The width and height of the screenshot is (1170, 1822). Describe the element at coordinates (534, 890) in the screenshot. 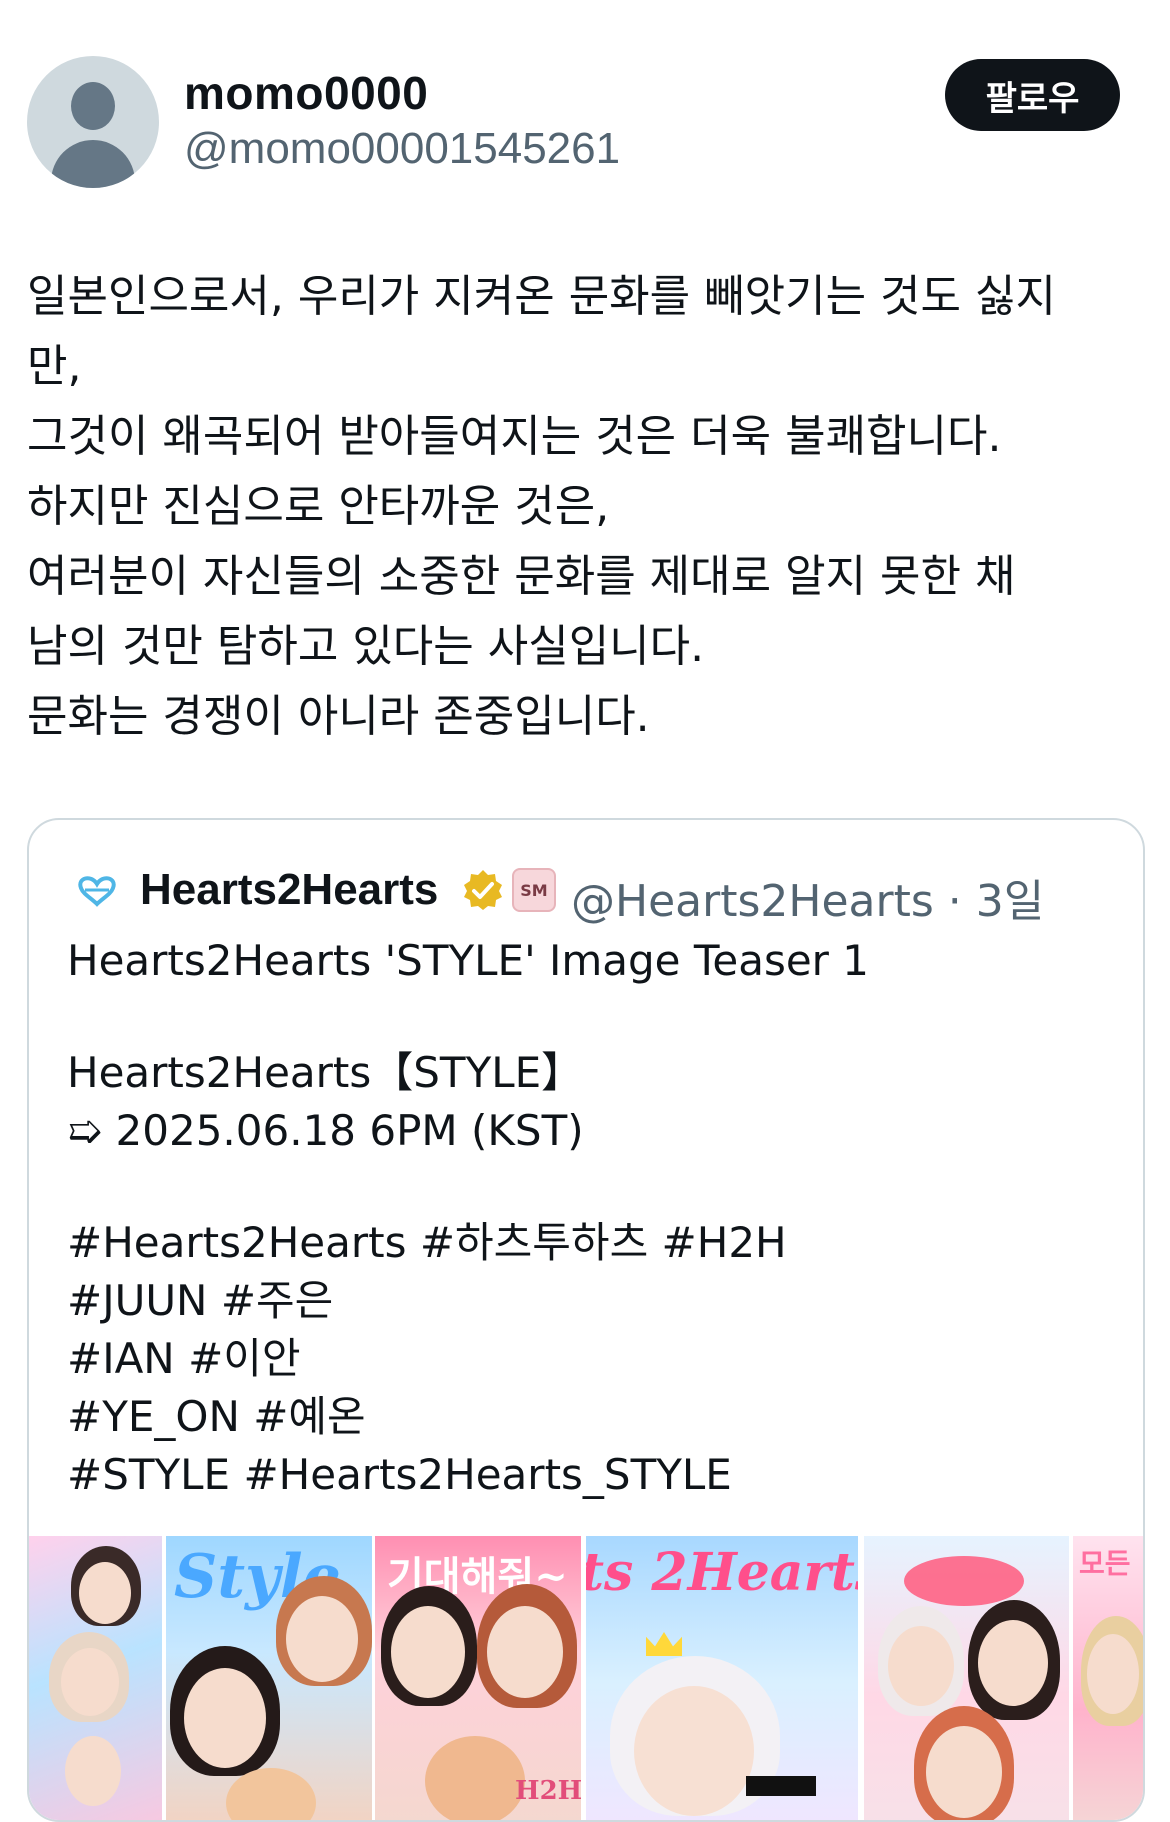

I see `affiliate-badge-icon: SM` at that location.